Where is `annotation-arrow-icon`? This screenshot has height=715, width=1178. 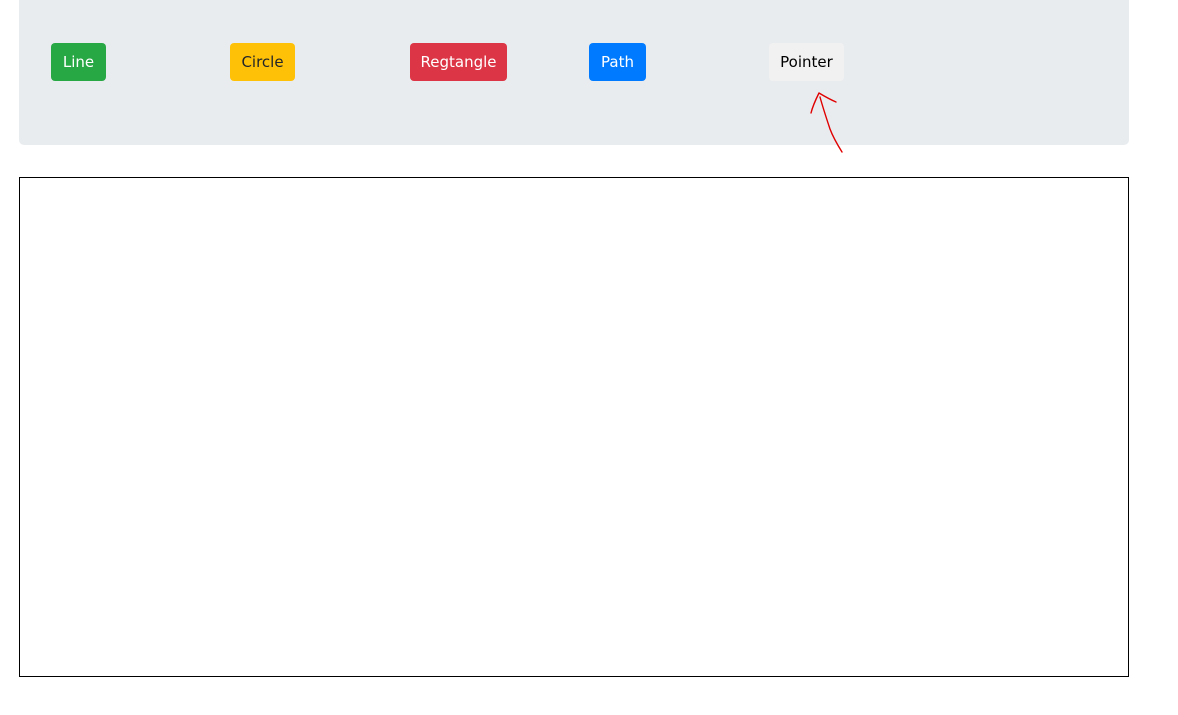
annotation-arrow-icon is located at coordinates (826, 122).